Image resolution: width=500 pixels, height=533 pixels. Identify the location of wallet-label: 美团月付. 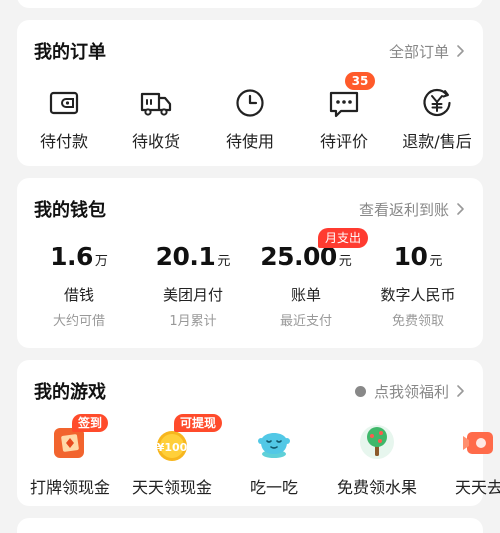
(192, 295).